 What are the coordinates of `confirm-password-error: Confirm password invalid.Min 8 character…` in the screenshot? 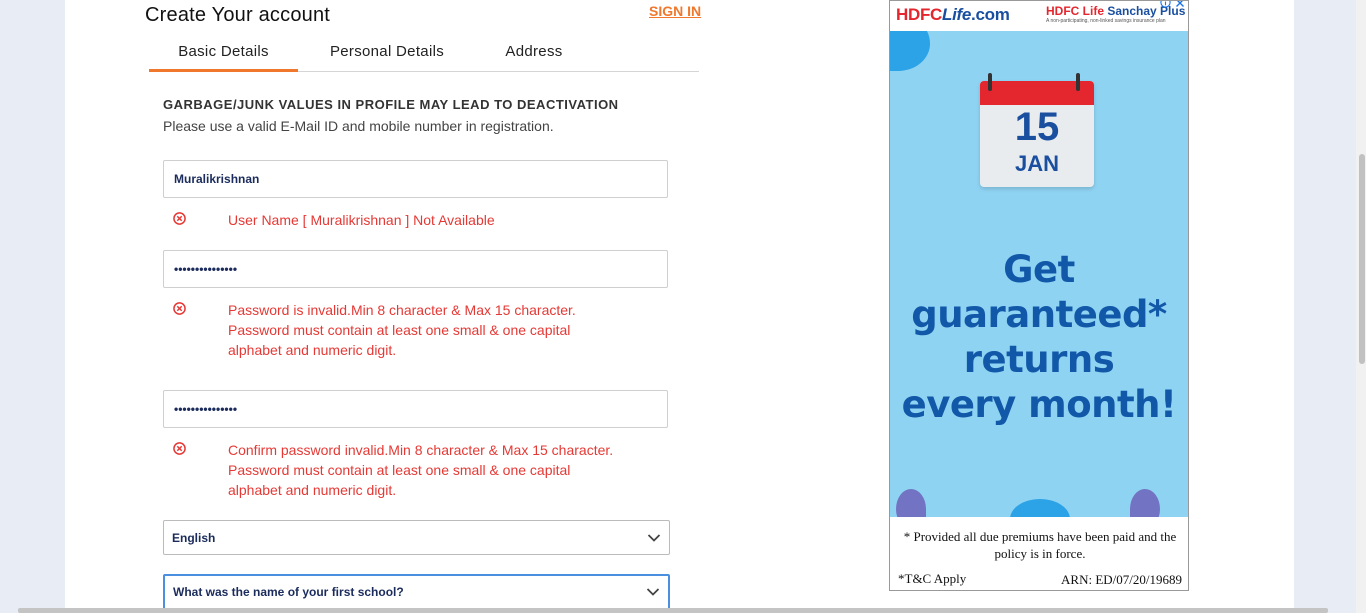 It's located at (415, 472).